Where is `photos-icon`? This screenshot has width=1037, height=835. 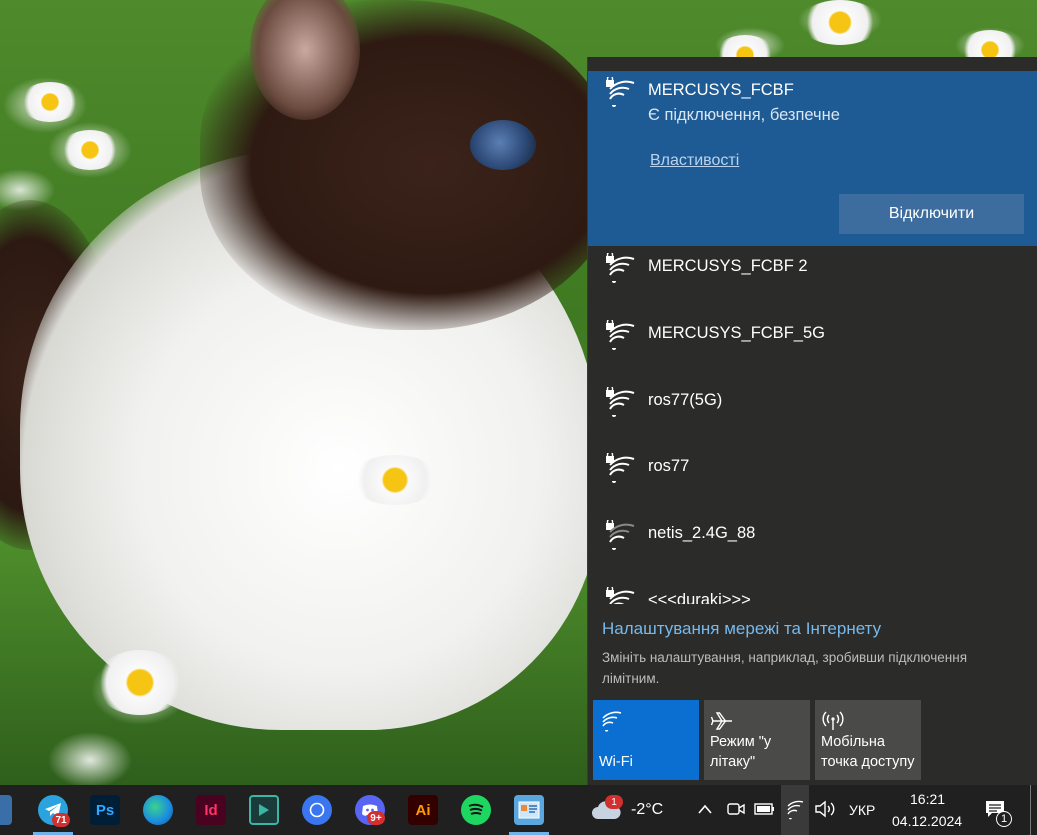 photos-icon is located at coordinates (529, 810).